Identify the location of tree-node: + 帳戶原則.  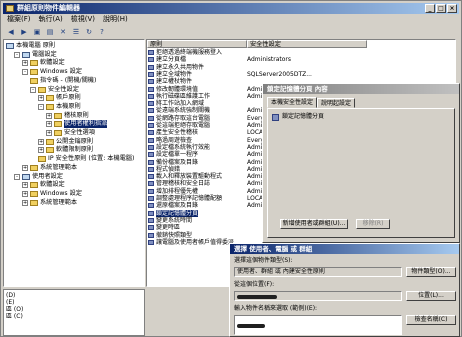
(59, 98).